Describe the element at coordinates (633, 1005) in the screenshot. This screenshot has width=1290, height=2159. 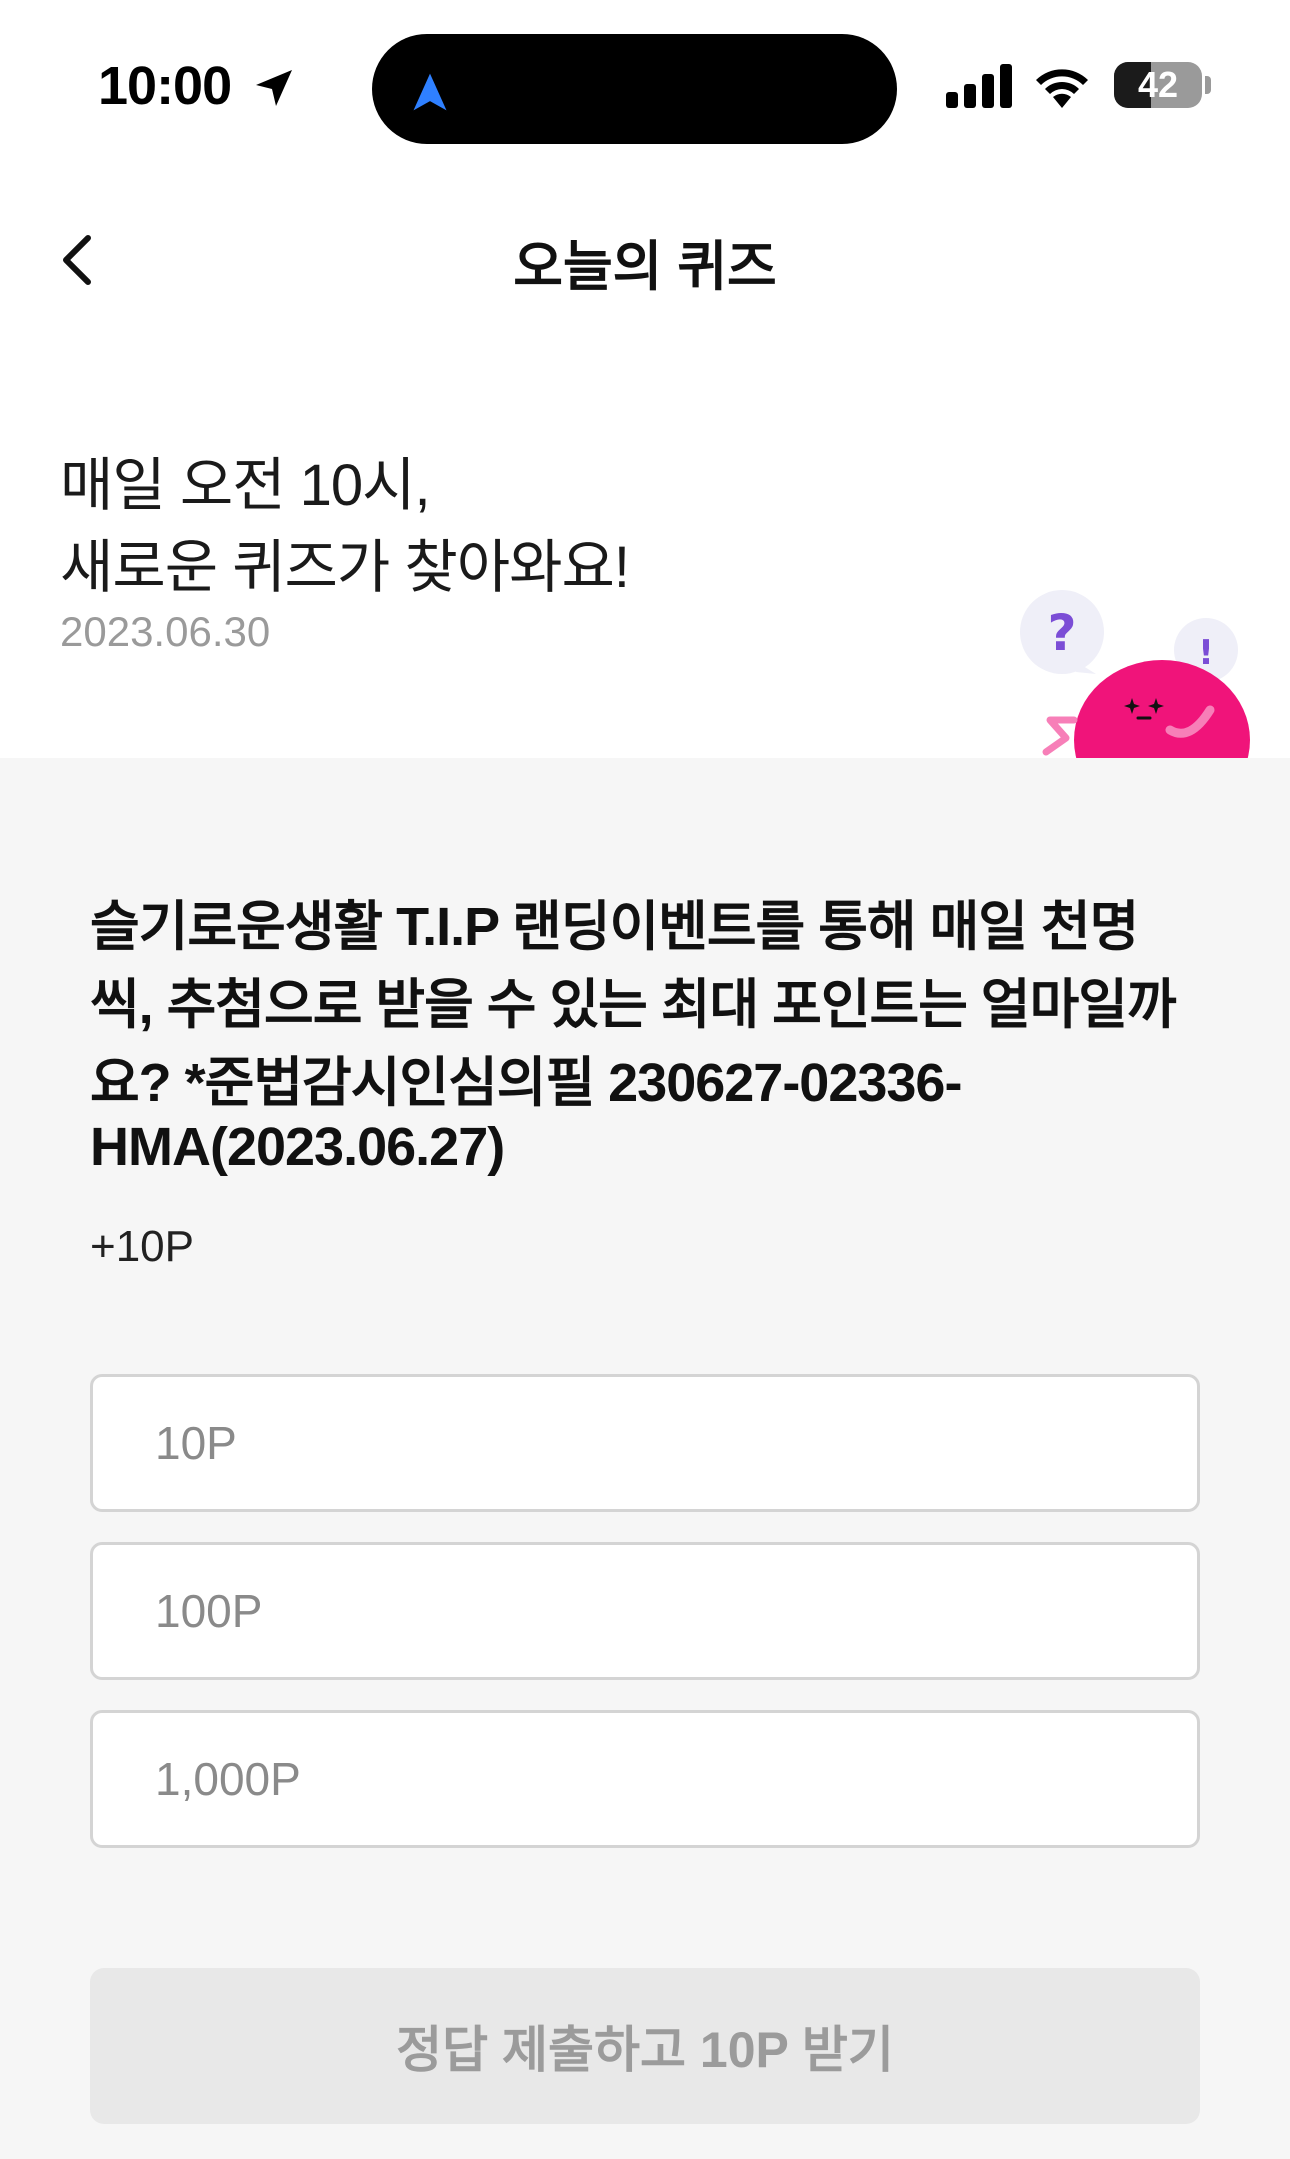
I see `question-text-line-2: 씩, 추첨으로 받을 수 있는 최대 포인트는 얼마일까` at that location.